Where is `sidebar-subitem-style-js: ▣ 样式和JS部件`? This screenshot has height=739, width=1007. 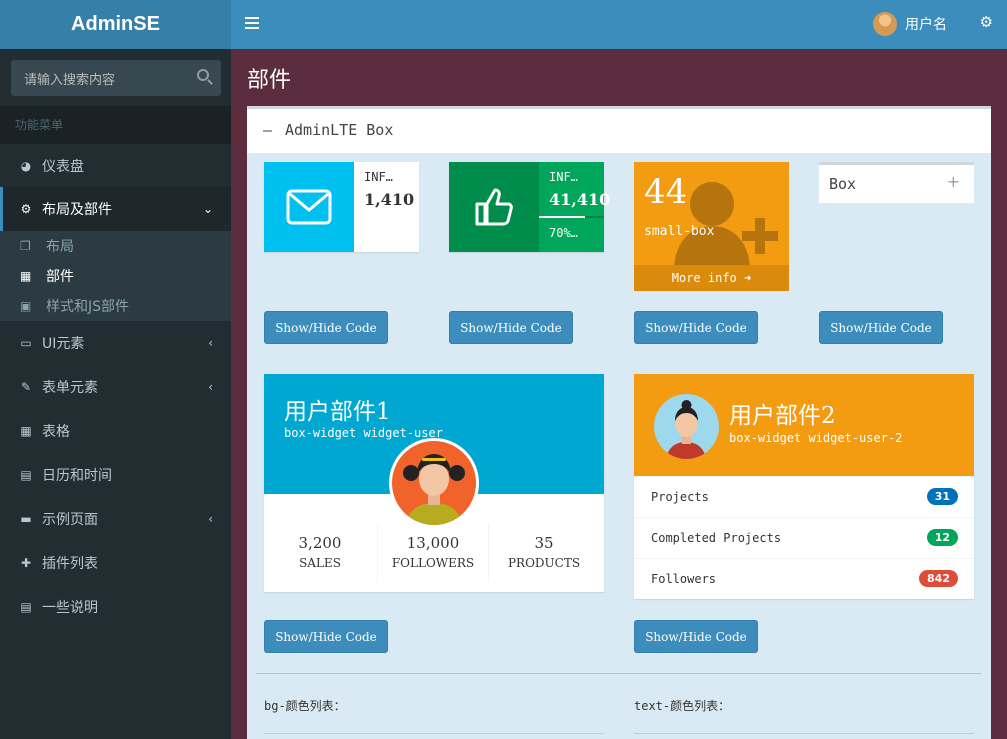
sidebar-subitem-style-js: ▣ 样式和JS部件 is located at coordinates (74, 306).